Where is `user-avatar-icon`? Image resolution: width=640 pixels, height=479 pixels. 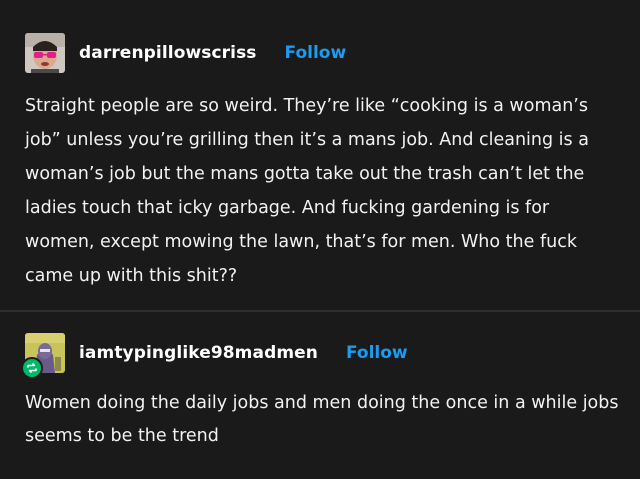 user-avatar-icon is located at coordinates (45, 53).